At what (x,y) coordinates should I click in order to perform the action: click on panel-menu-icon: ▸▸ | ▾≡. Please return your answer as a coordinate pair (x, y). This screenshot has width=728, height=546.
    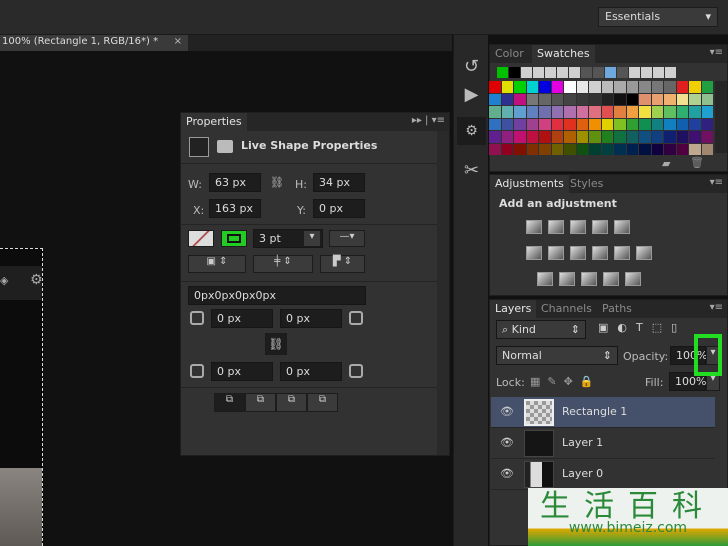
    Looking at the image, I should click on (428, 120).